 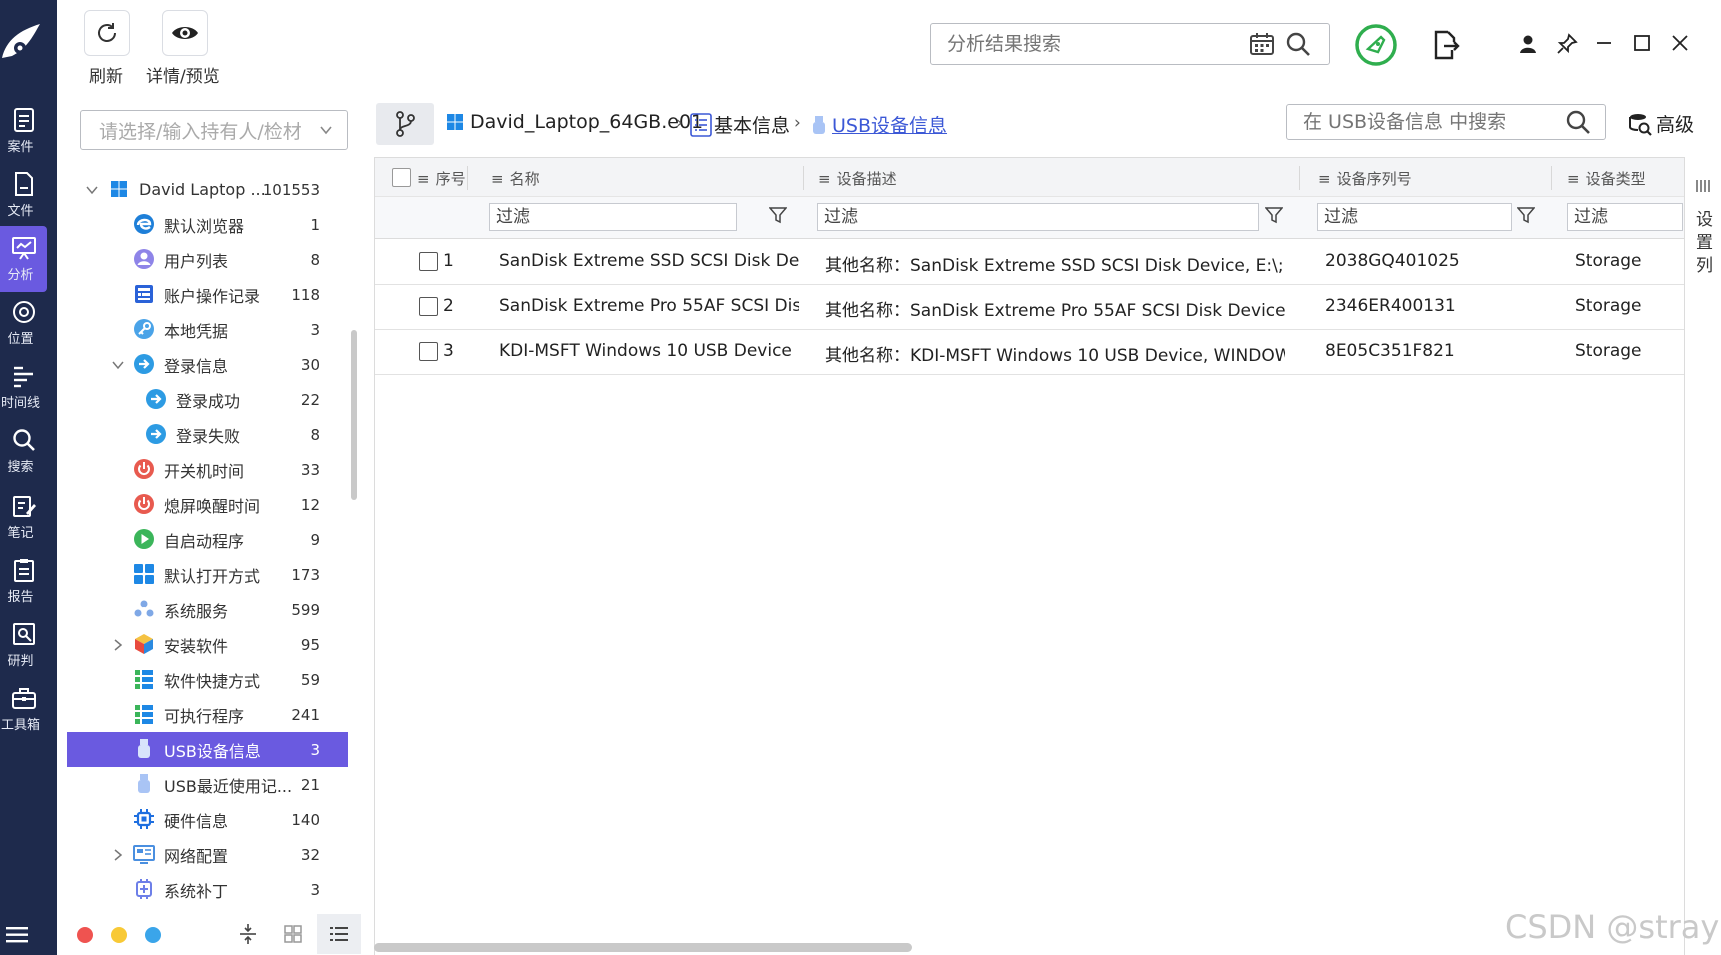 I want to click on maximize-icon, so click(x=1642, y=43).